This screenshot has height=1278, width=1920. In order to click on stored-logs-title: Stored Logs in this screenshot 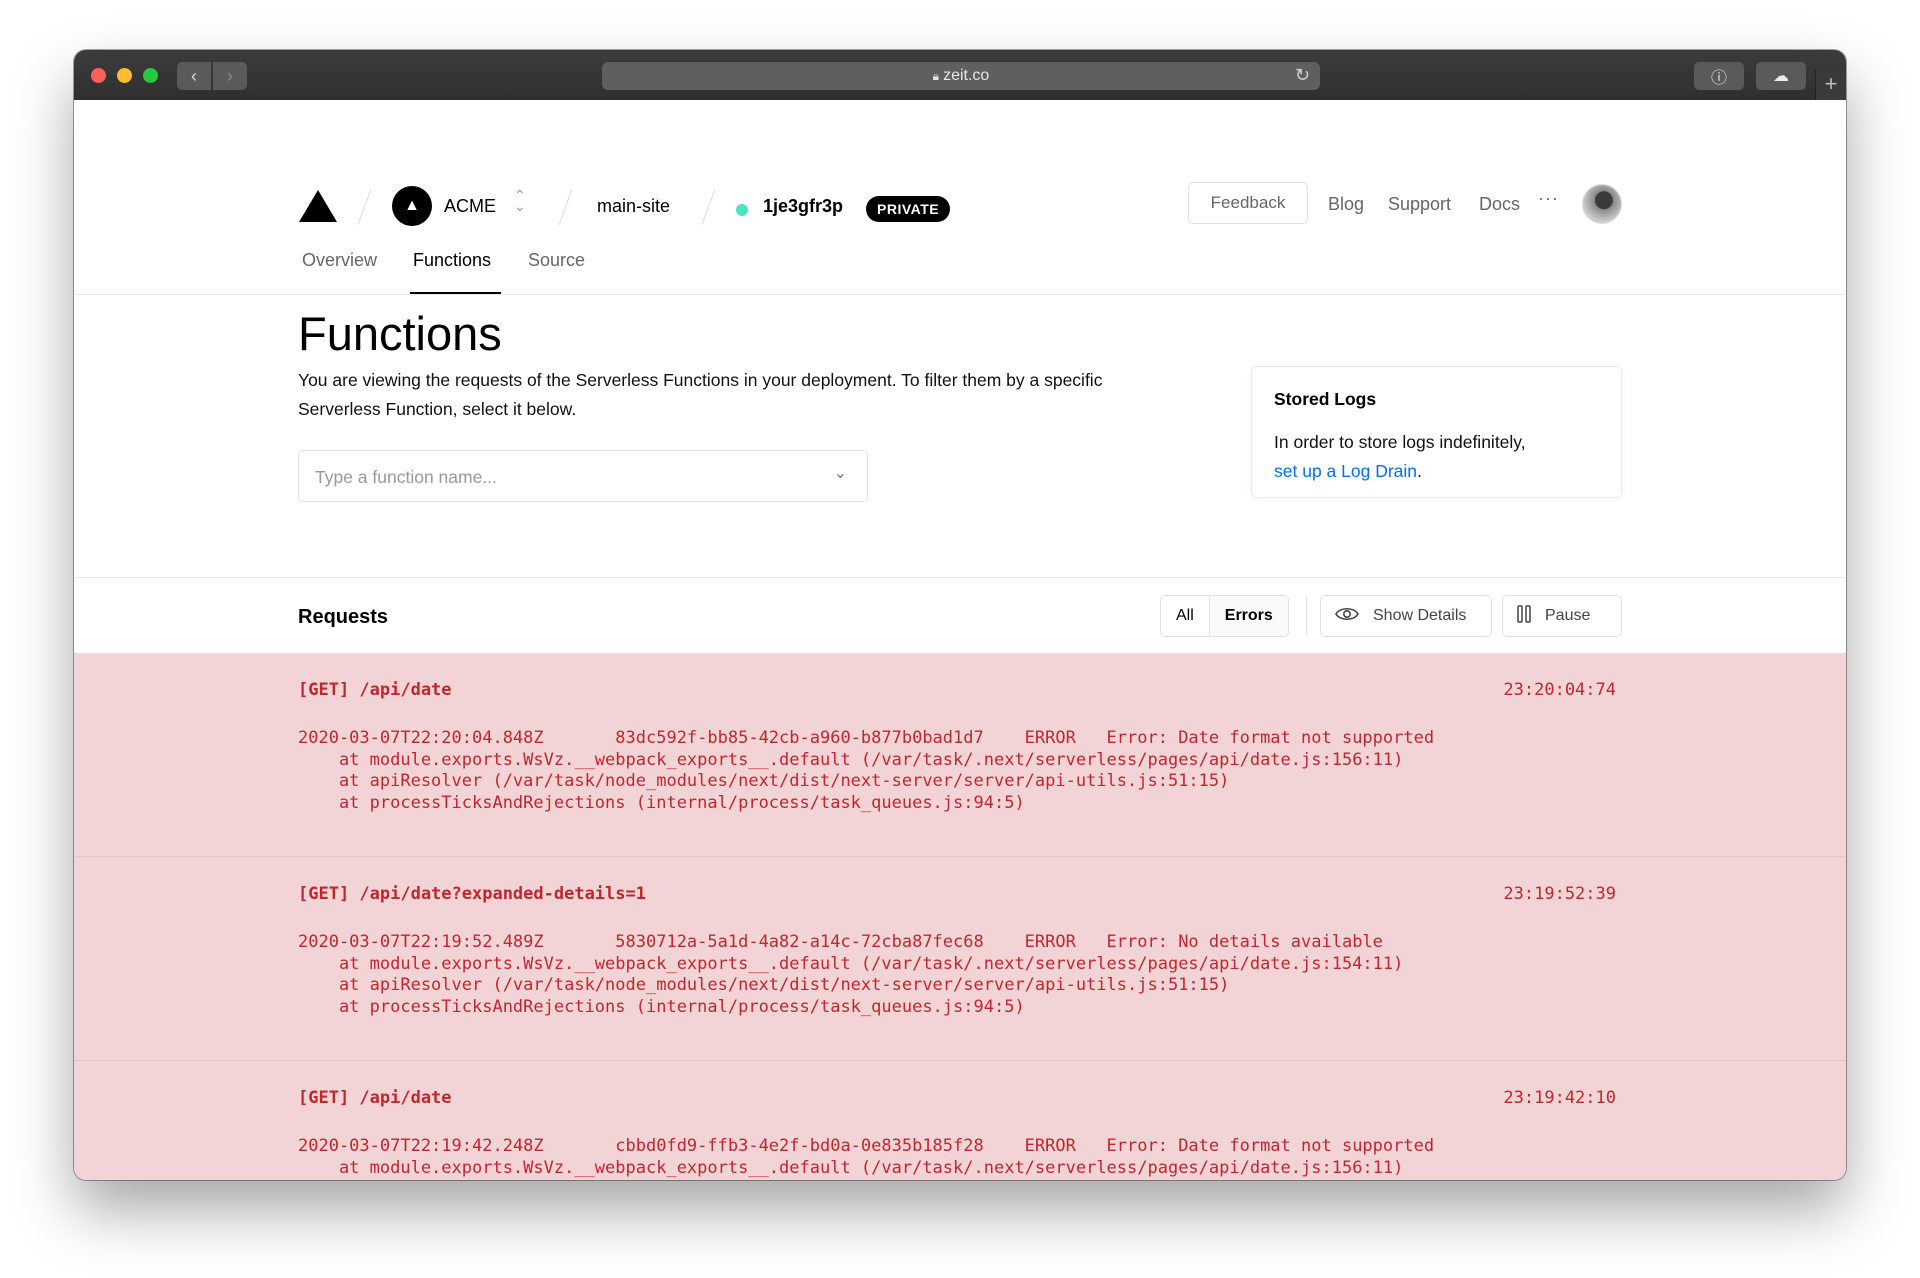, I will do `click(1325, 399)`.